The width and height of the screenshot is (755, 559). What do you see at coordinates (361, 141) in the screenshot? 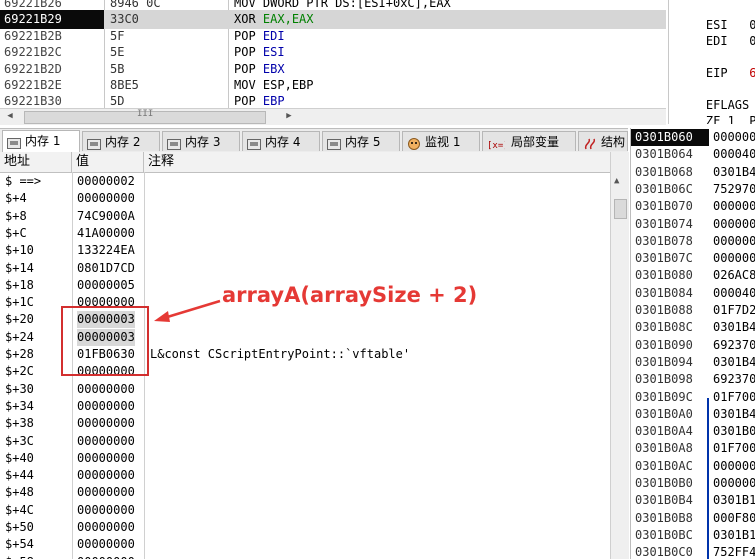
I see `tab-5: 内存 5` at bounding box center [361, 141].